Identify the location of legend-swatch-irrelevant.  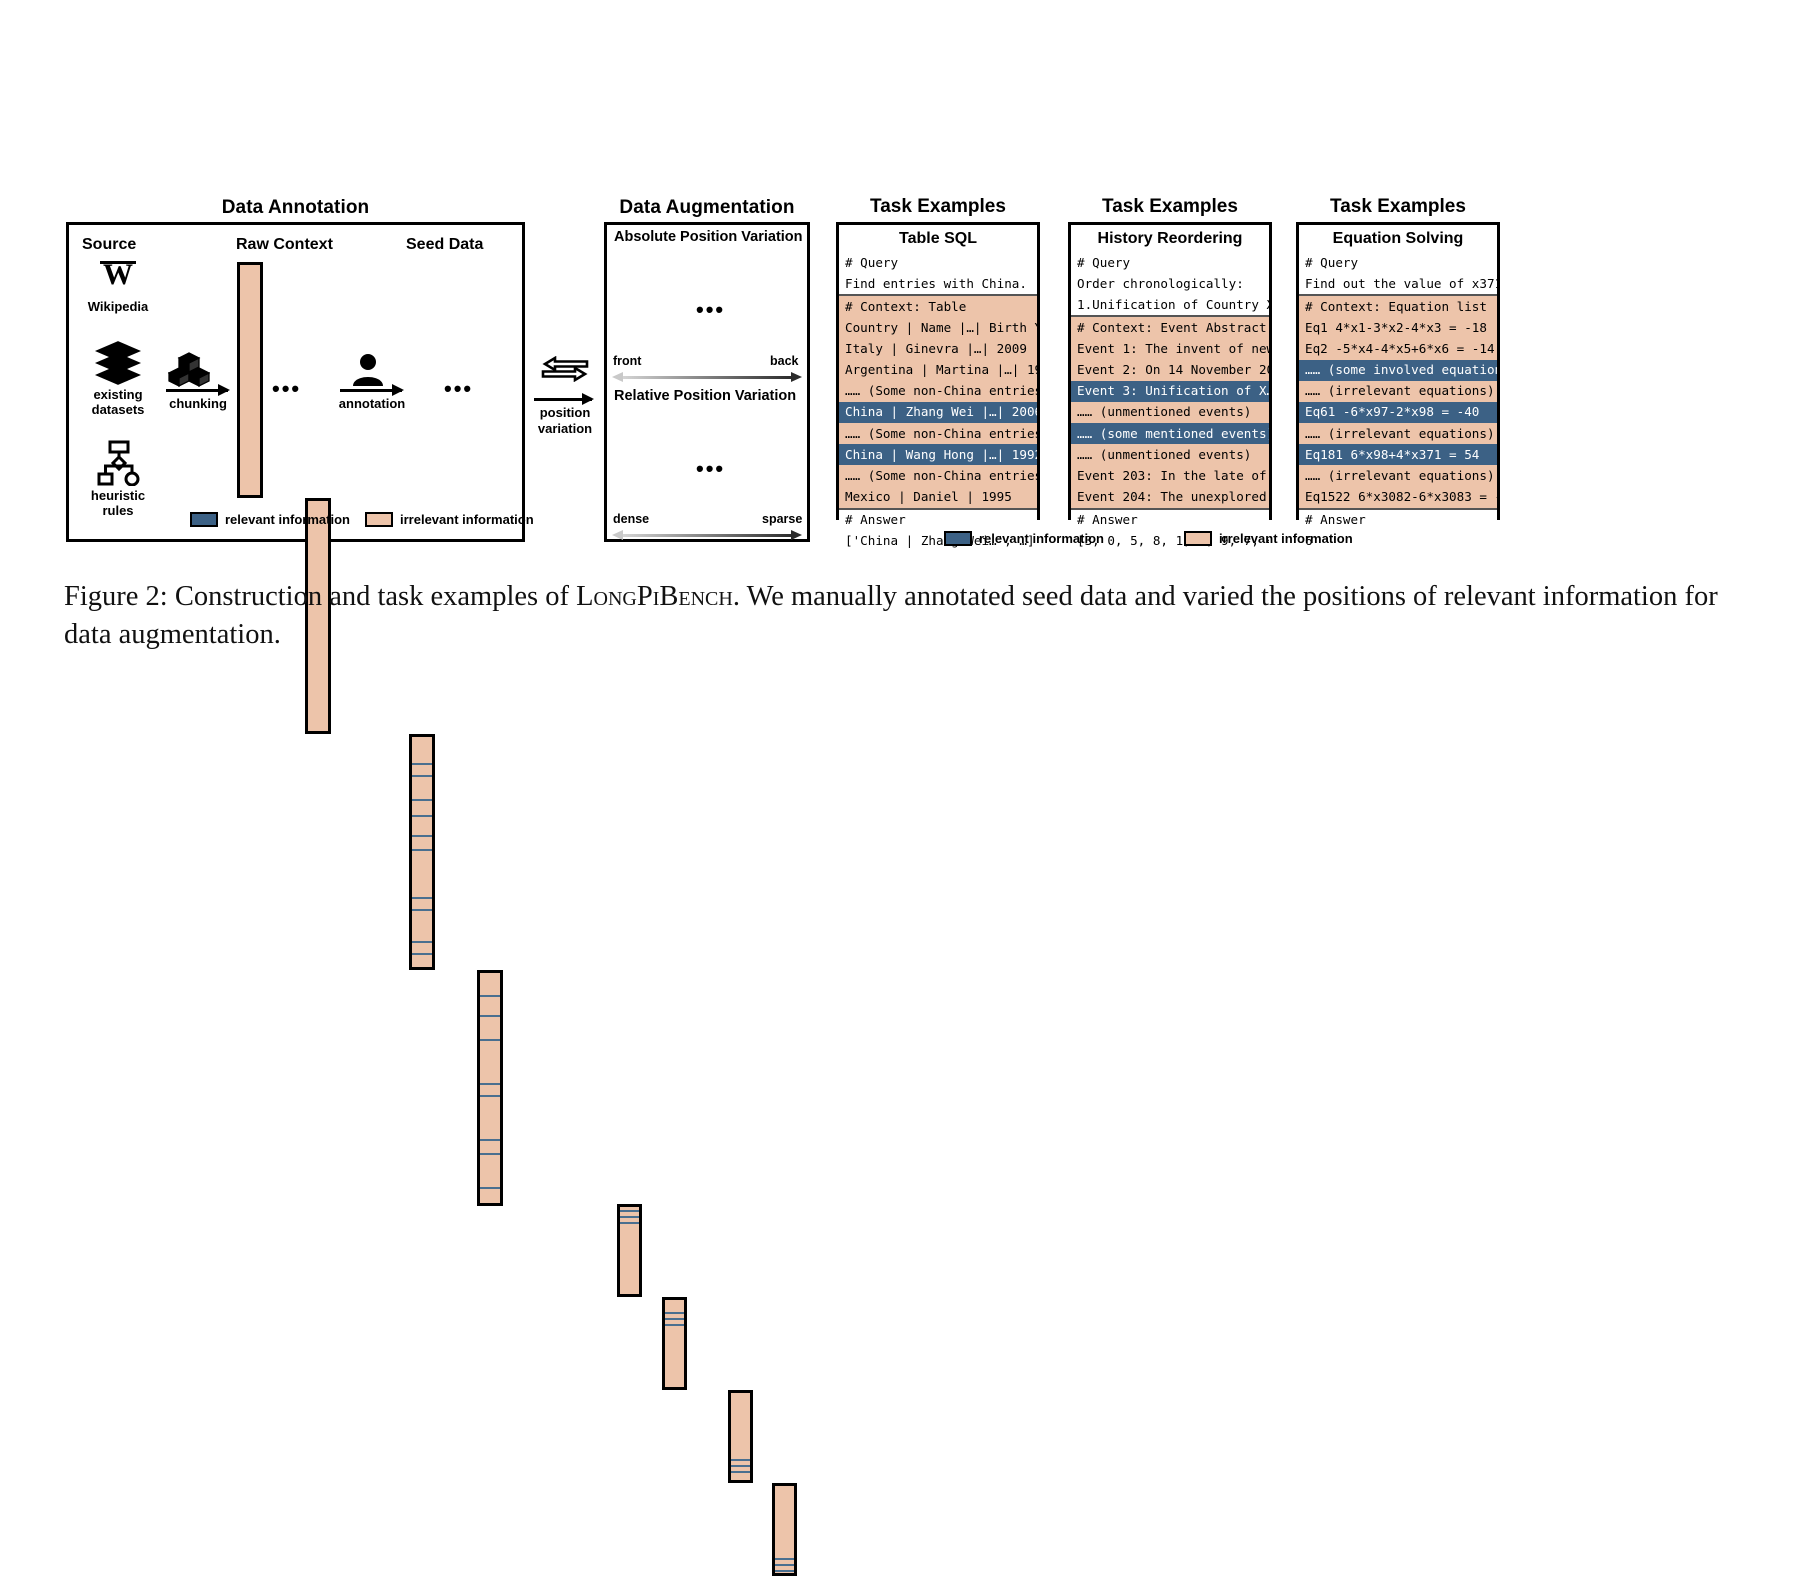
(379, 519).